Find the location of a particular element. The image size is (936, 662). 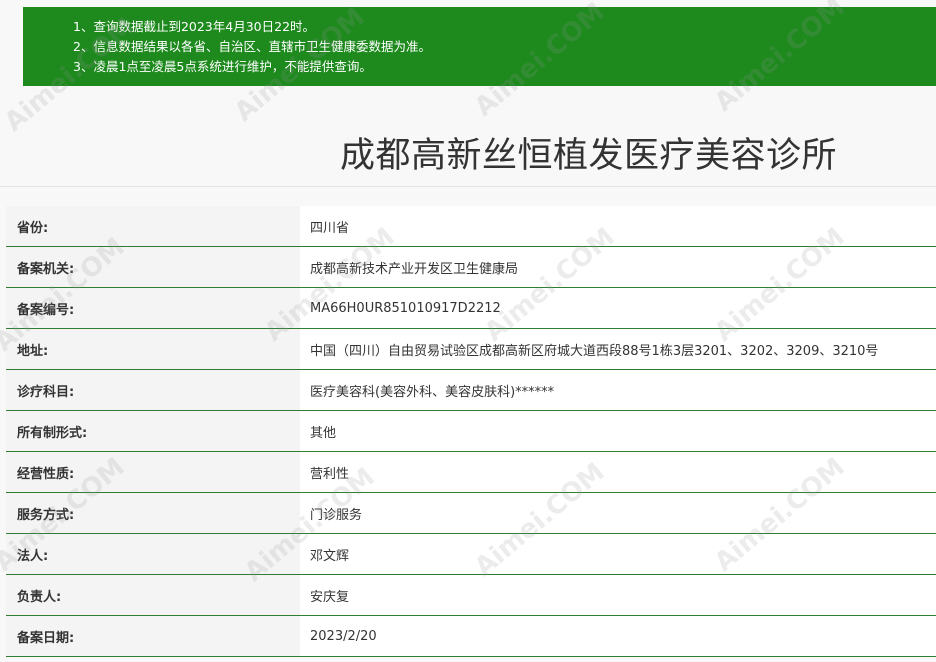

table-row-authority: 备案机关: 成都高新技术产业开发区卫生健康局 is located at coordinates (471, 267).